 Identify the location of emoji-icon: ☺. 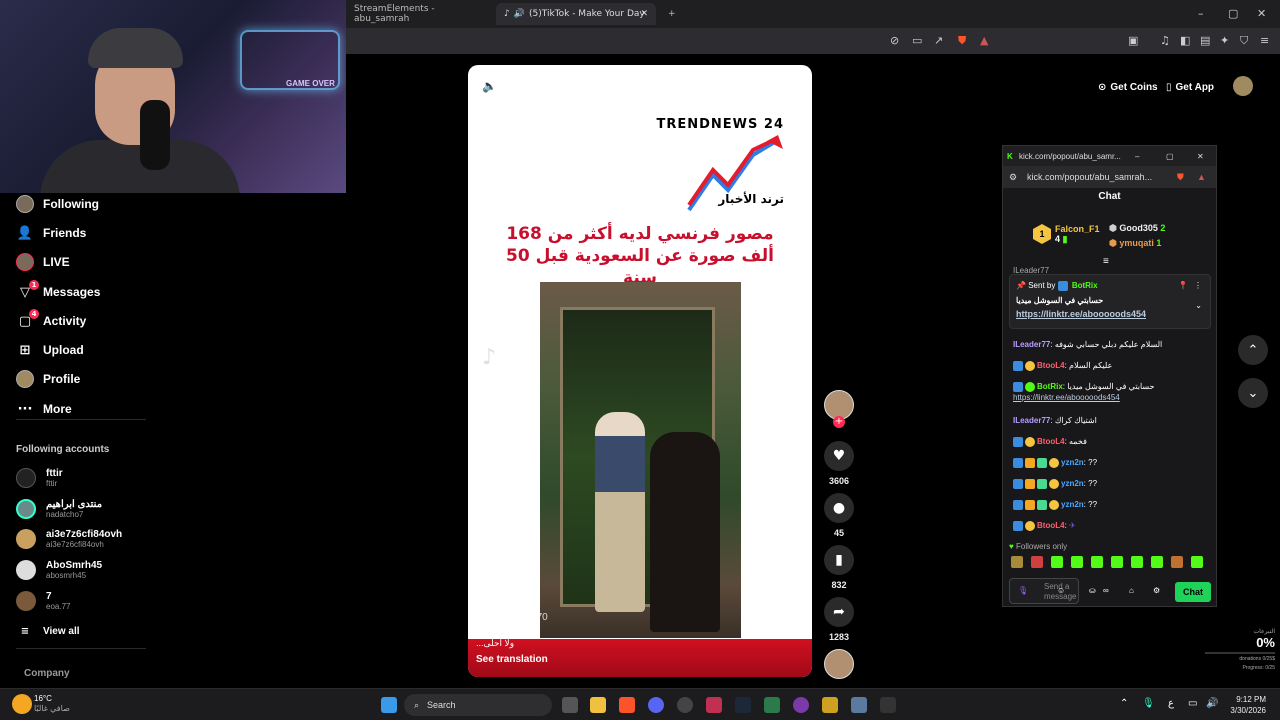
(1061, 590).